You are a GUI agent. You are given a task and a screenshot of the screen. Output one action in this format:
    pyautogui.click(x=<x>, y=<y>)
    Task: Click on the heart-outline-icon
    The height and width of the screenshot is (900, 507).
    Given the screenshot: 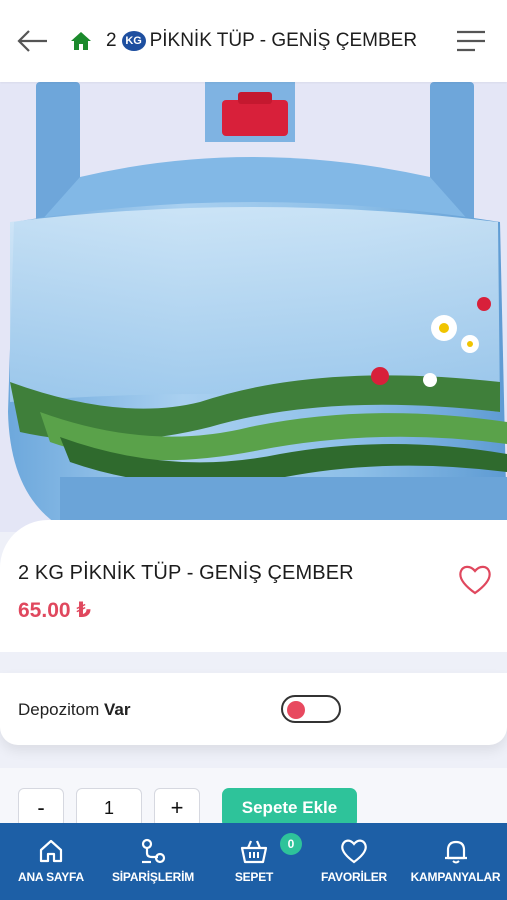 What is the action you would take?
    pyautogui.click(x=475, y=580)
    